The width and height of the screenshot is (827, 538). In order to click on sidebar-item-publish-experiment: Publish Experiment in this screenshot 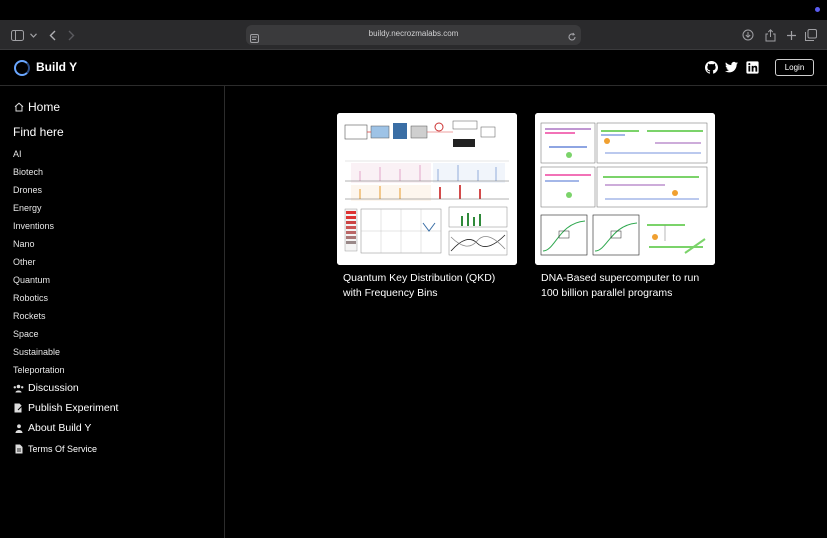, I will do `click(65, 408)`.